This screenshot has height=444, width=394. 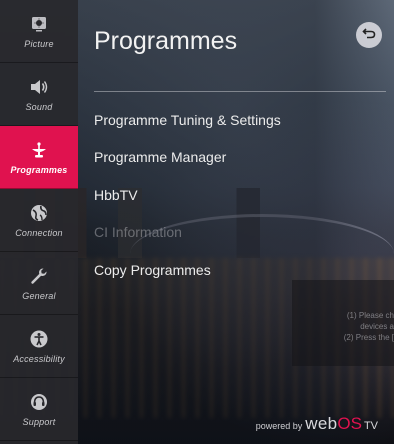 I want to click on sidebar-item-sound: Sound, so click(x=39, y=94).